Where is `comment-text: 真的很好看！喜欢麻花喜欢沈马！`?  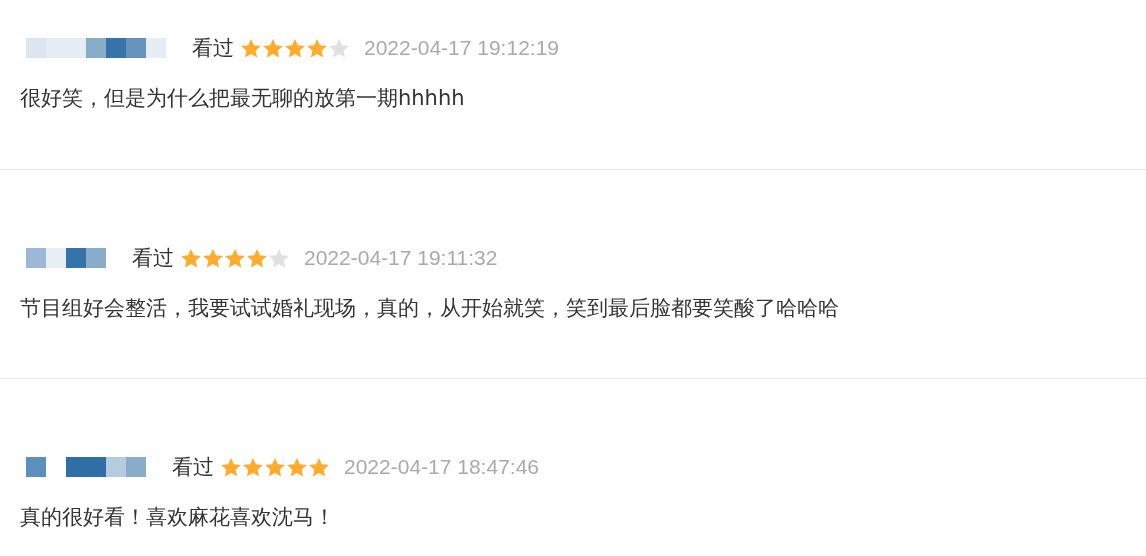
comment-text: 真的很好看！喜欢麻花喜欢沈马！ is located at coordinates (178, 517).